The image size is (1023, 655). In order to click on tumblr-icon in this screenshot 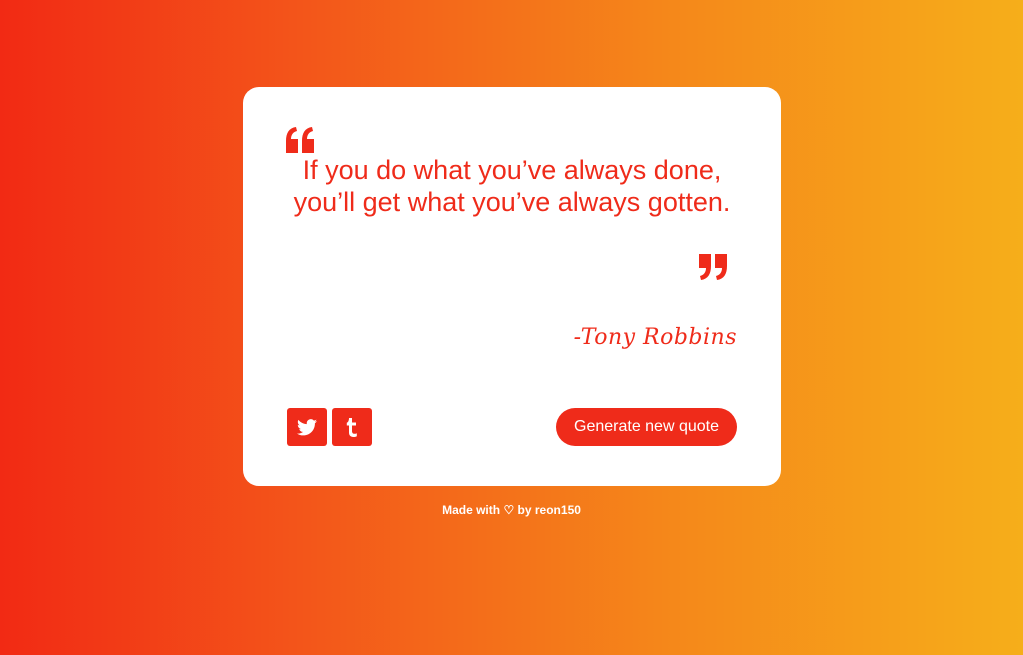, I will do `click(352, 427)`.